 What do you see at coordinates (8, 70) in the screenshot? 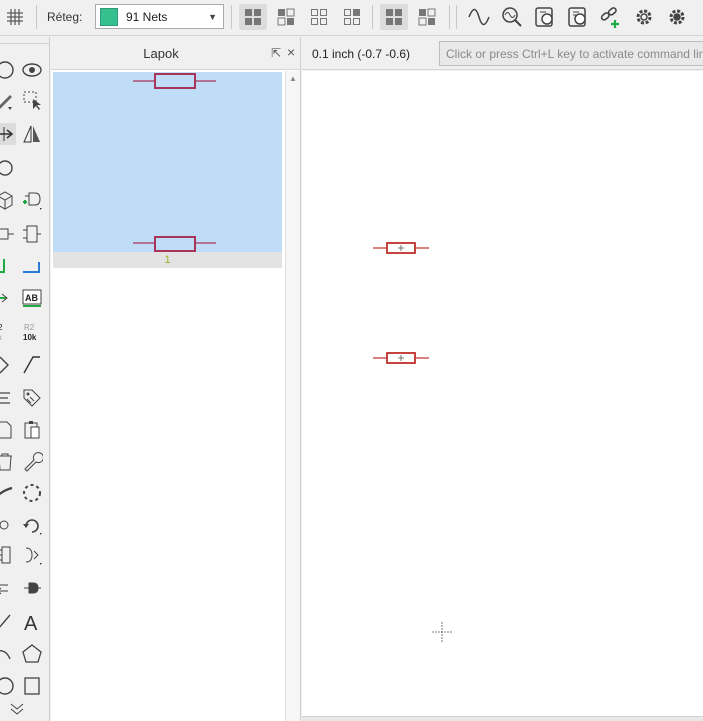
I see `circle-icon` at bounding box center [8, 70].